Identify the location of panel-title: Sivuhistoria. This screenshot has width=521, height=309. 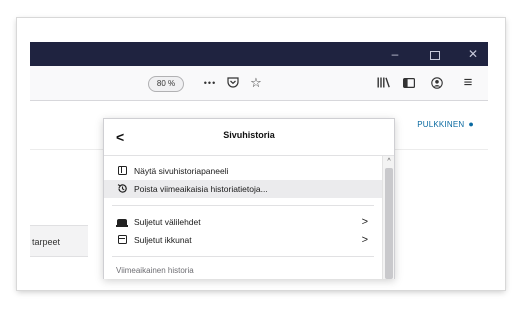
(249, 135).